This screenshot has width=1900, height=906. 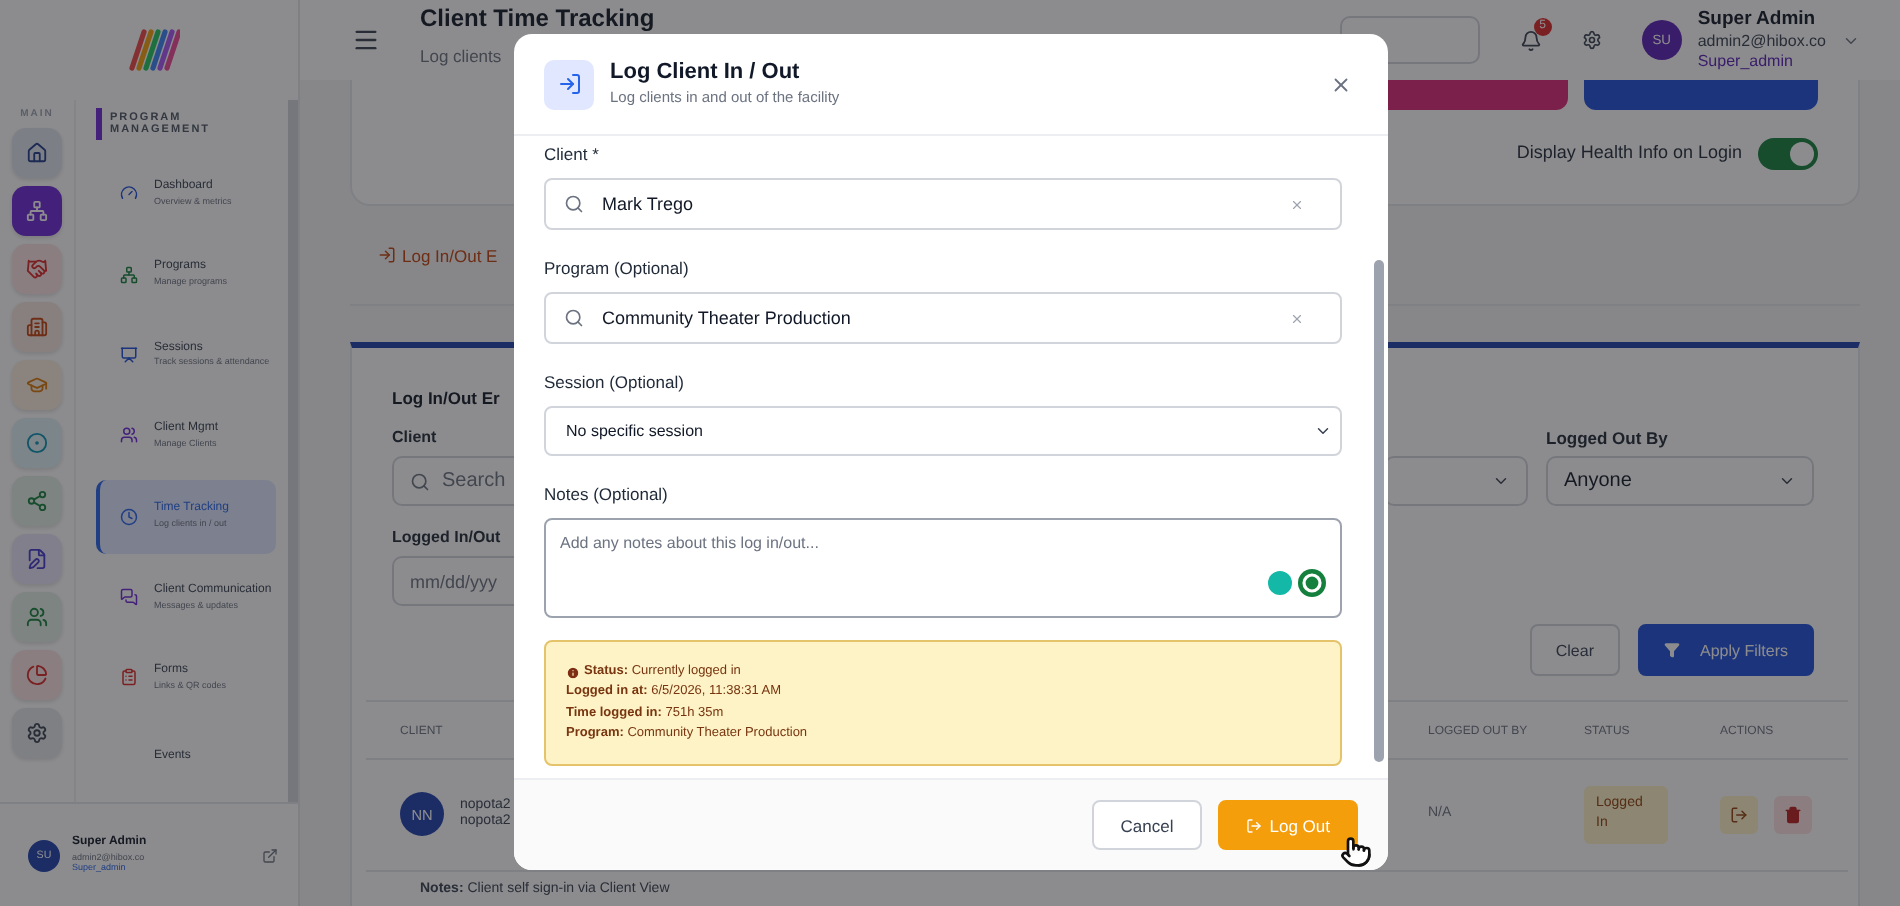 What do you see at coordinates (446, 399) in the screenshot?
I see `card-title: Log In/Out Er` at bounding box center [446, 399].